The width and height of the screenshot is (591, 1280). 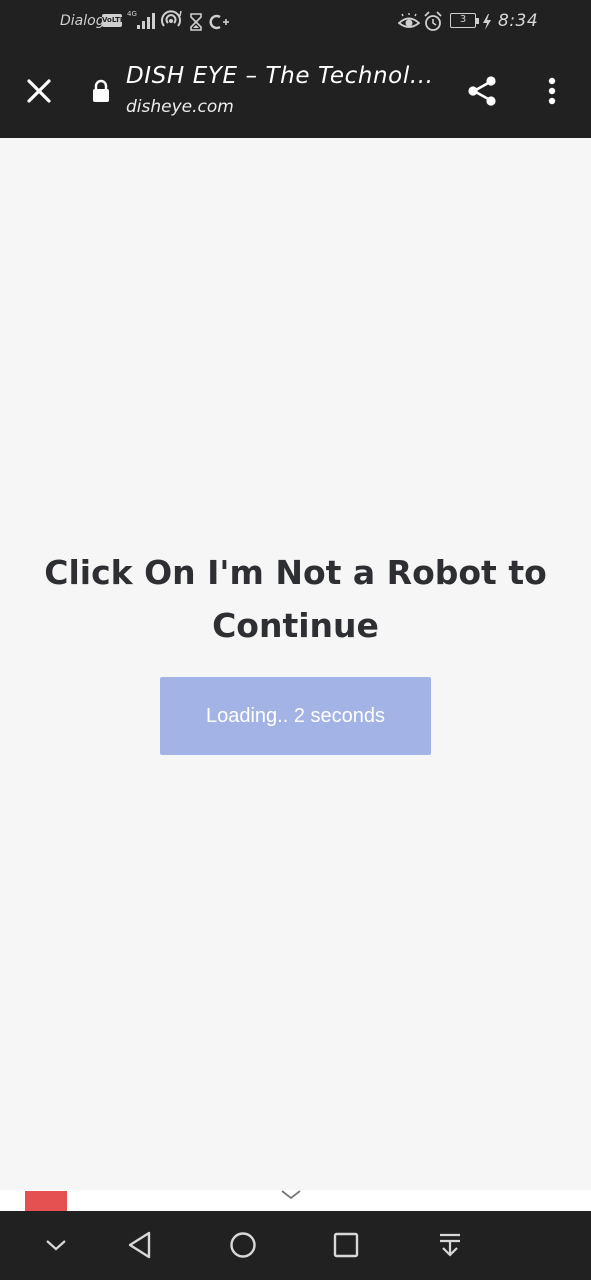 I want to click on ad-logo, so click(x=46, y=1201).